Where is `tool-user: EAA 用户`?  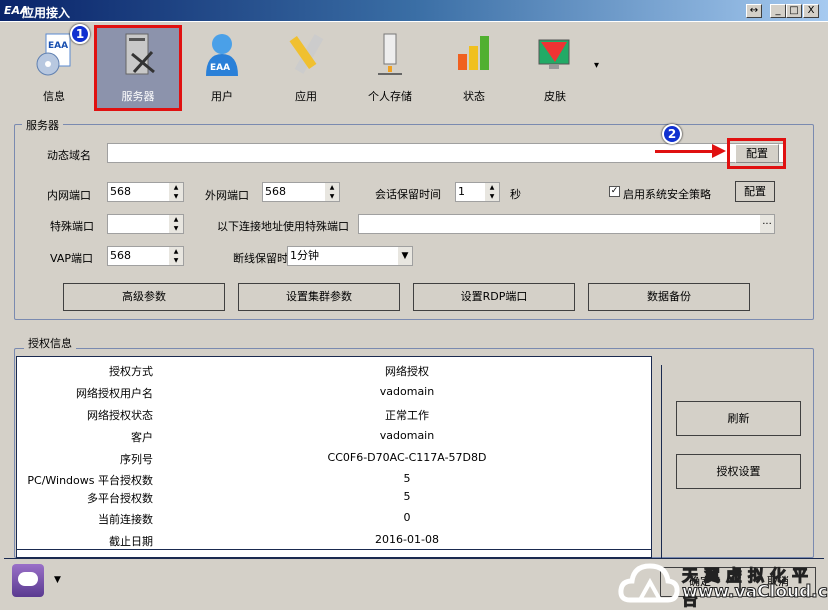
tool-user: EAA 用户 is located at coordinates (222, 68).